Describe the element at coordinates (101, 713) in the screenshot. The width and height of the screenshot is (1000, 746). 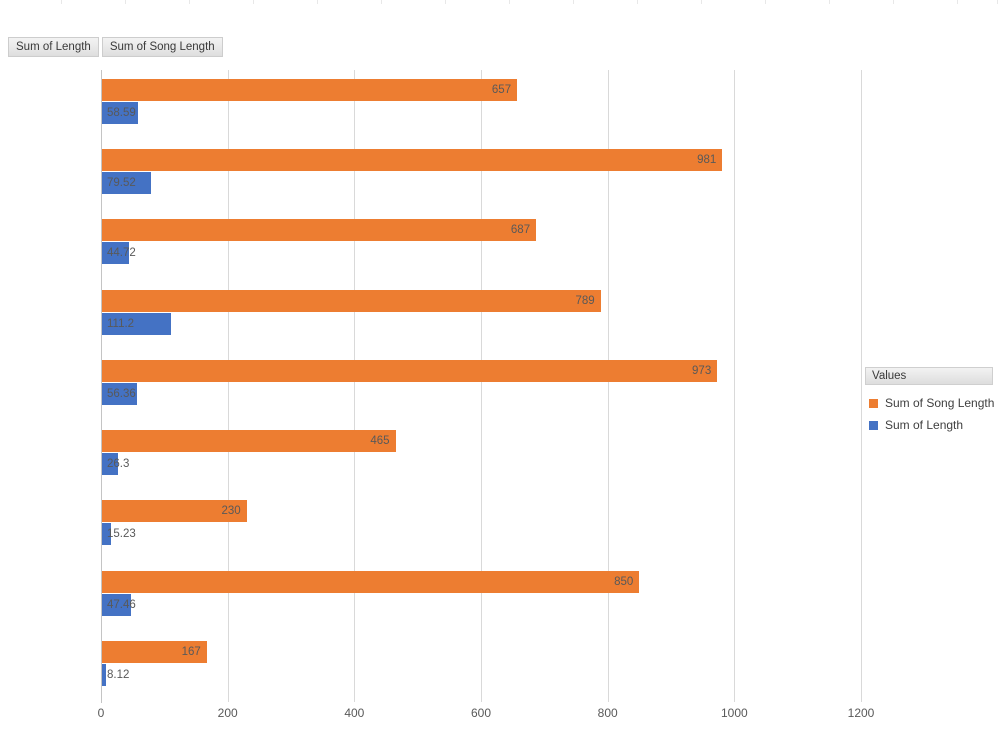
I see `value-axis-tick-label: 0` at that location.